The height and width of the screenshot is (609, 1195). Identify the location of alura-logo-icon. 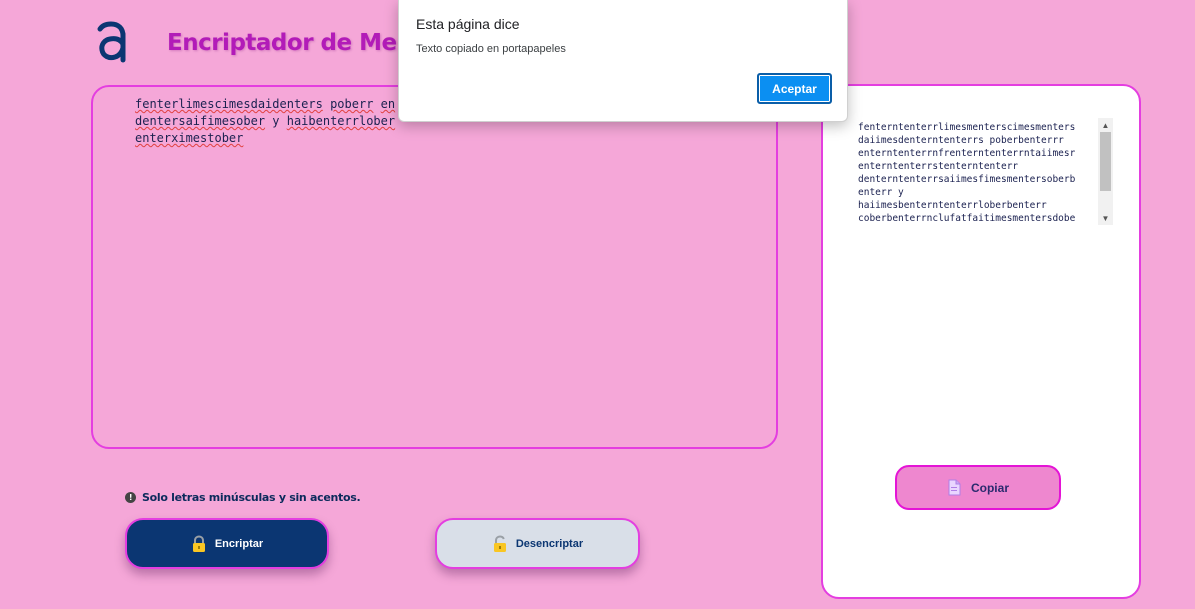
(111, 42).